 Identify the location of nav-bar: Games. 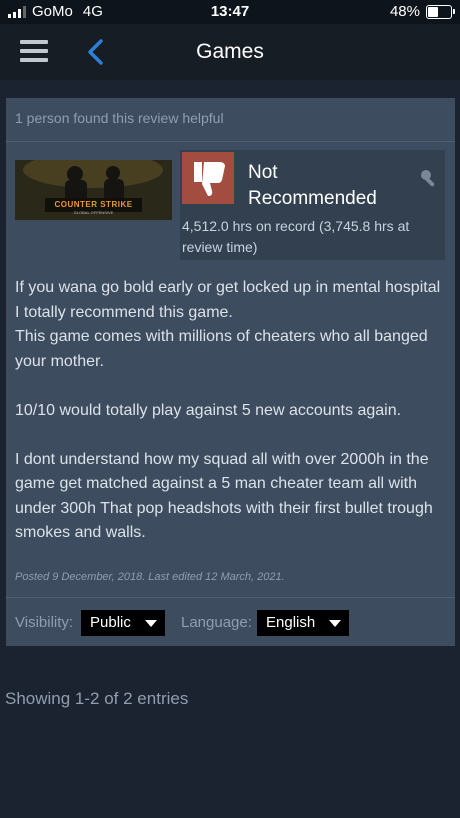
(230, 52).